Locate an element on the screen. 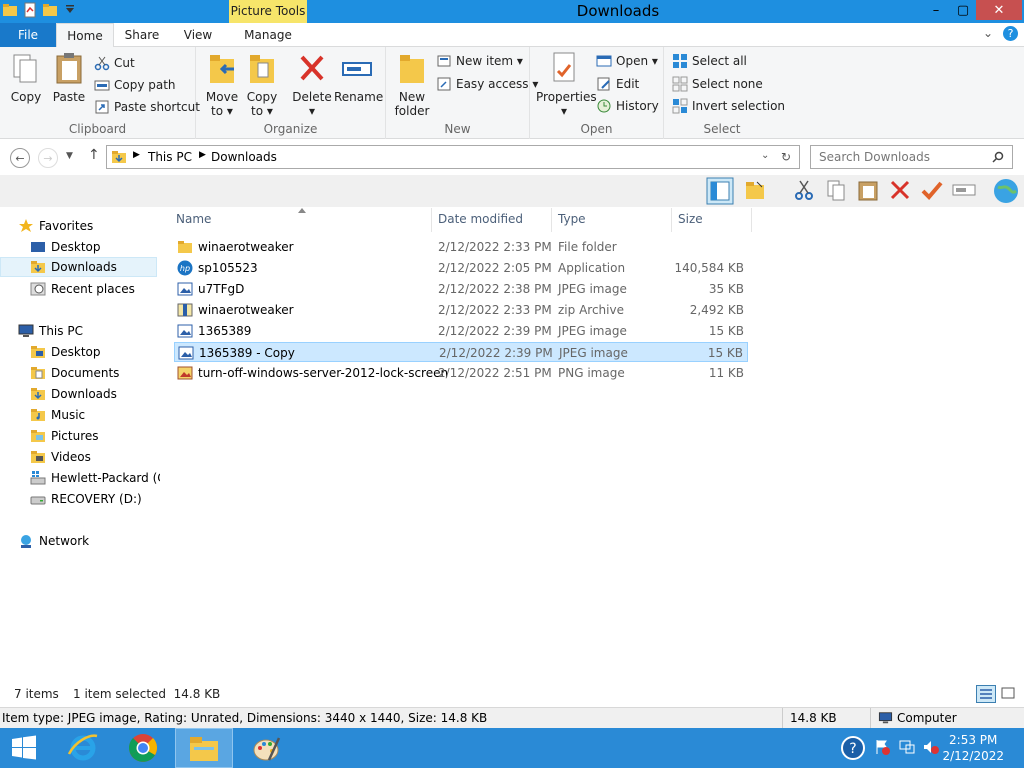  item-count: 7 items is located at coordinates (36, 694).